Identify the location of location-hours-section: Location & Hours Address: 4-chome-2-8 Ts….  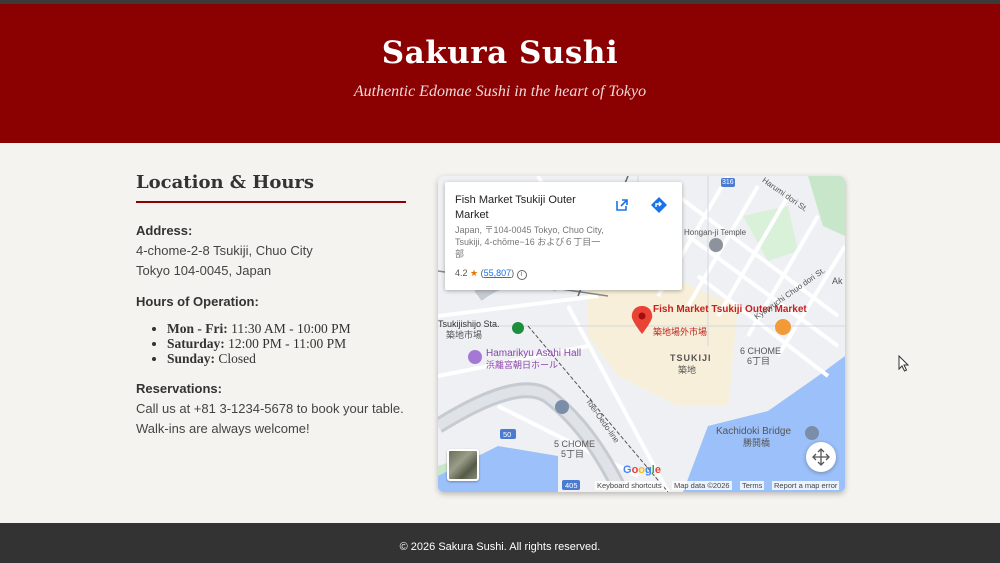
(271, 305).